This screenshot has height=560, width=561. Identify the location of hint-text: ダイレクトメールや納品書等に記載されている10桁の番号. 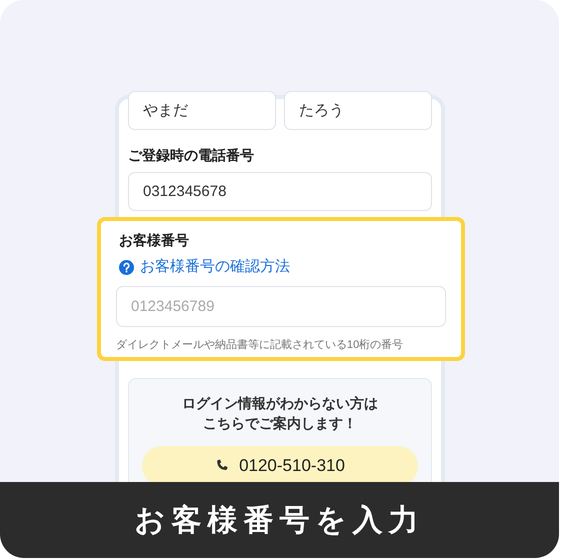
(260, 345).